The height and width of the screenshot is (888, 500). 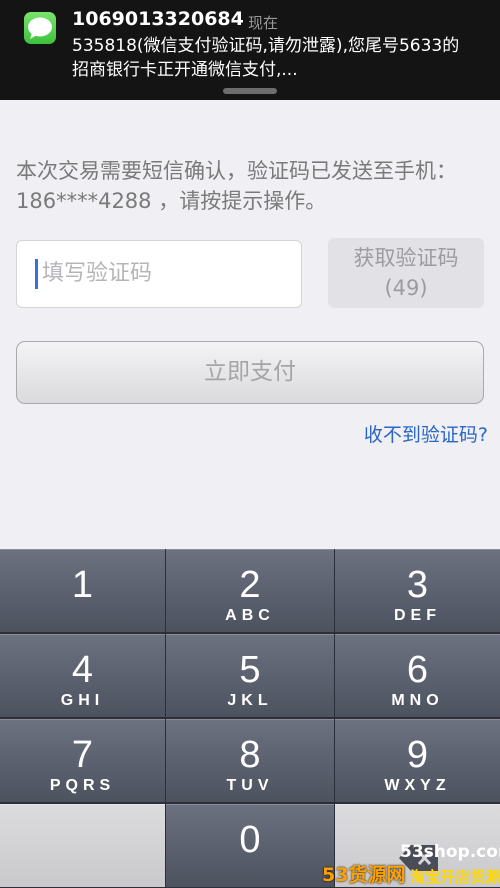 I want to click on verification-code-input: 填写验证码, so click(x=159, y=274).